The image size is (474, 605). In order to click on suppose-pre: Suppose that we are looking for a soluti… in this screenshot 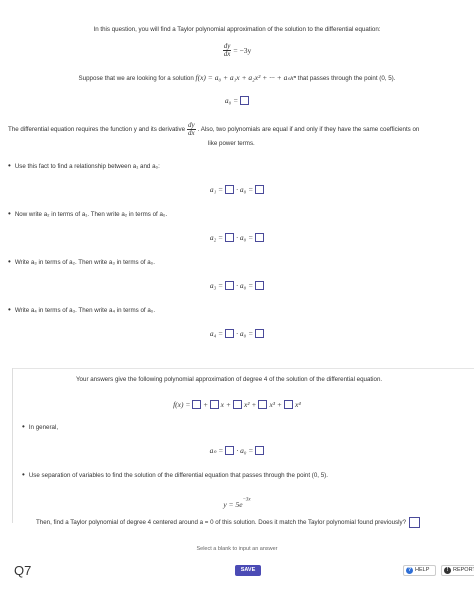, I will do `click(136, 78)`.